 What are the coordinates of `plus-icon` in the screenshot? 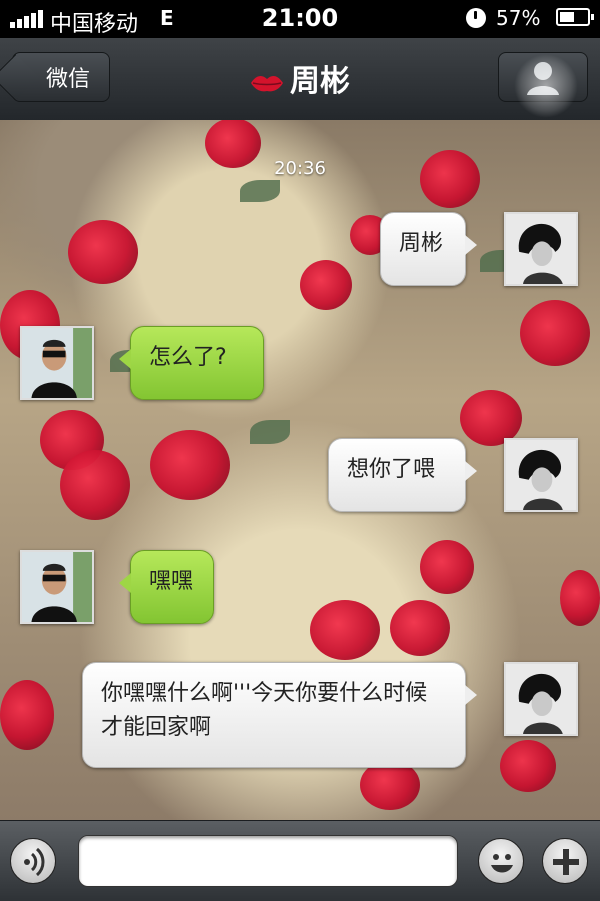 It's located at (566, 862).